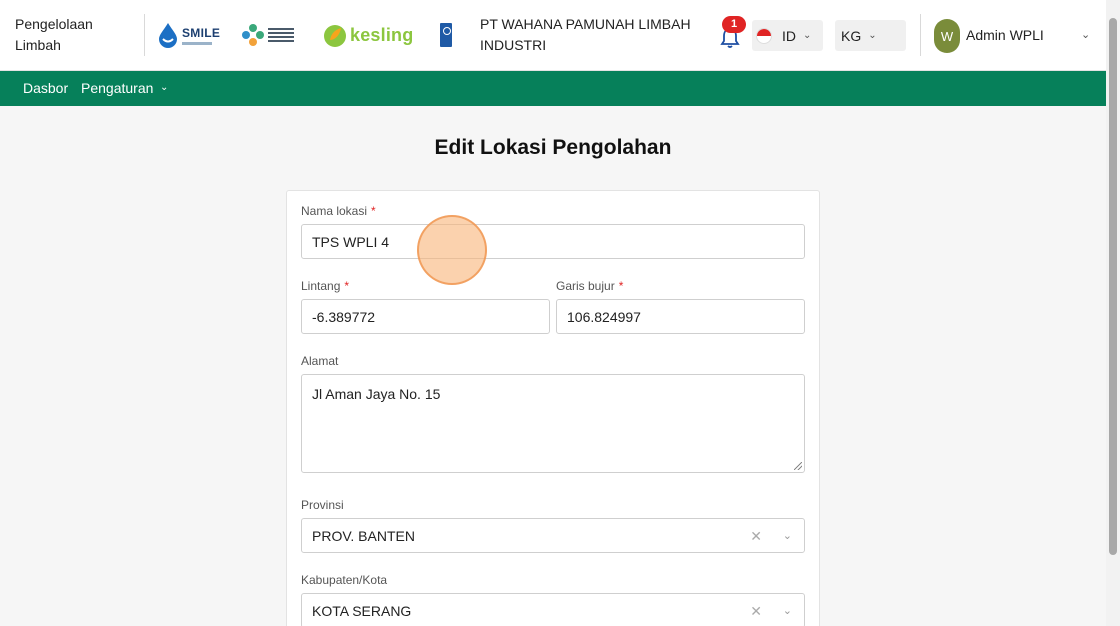 The width and height of the screenshot is (1120, 626). Describe the element at coordinates (363, 535) in the screenshot. I see `provinsi-value: PROV. BANTEN` at that location.